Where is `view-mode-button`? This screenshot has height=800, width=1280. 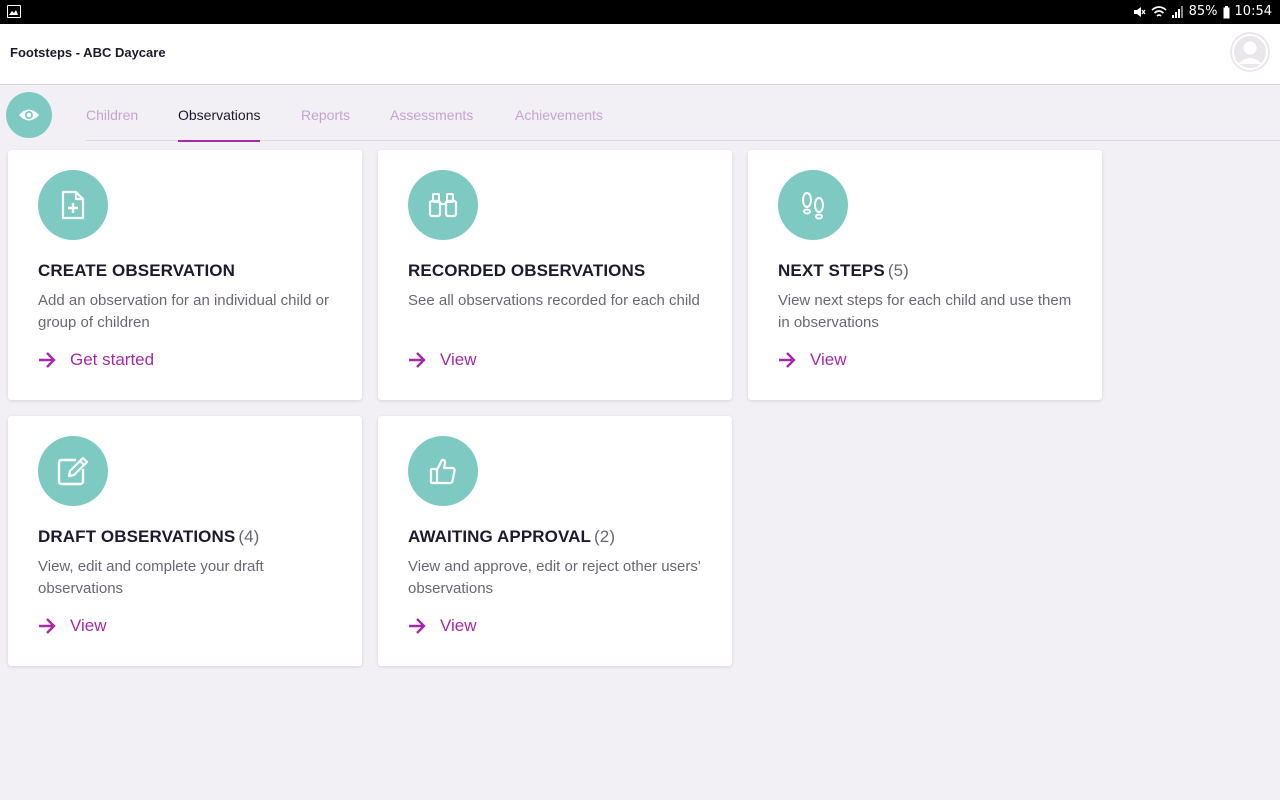 view-mode-button is located at coordinates (29, 115).